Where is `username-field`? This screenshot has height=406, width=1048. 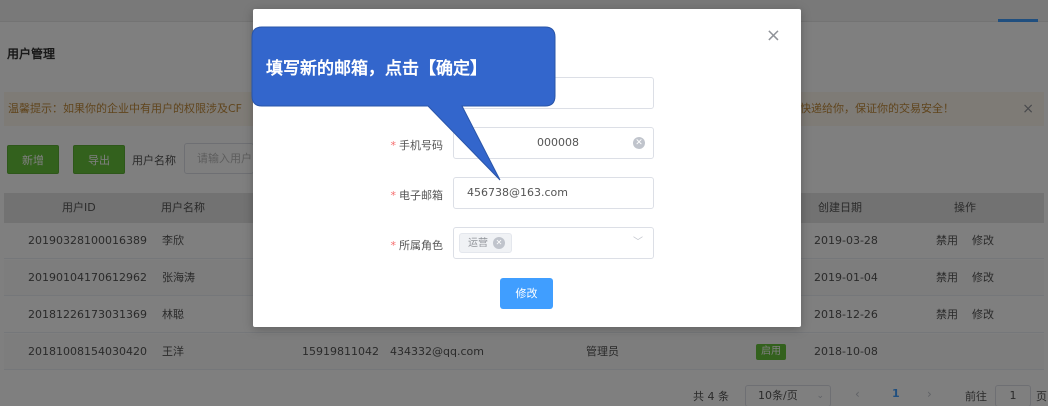
username-field is located at coordinates (553, 93).